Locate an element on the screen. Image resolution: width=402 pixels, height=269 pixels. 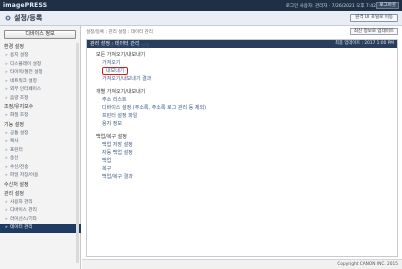
page-title: 설정/등록 is located at coordinates (23, 18).